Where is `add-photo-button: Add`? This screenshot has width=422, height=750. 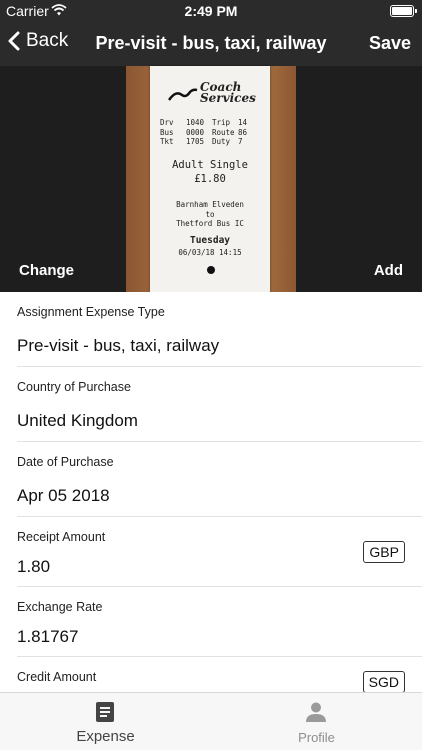
add-photo-button: Add is located at coordinates (388, 270).